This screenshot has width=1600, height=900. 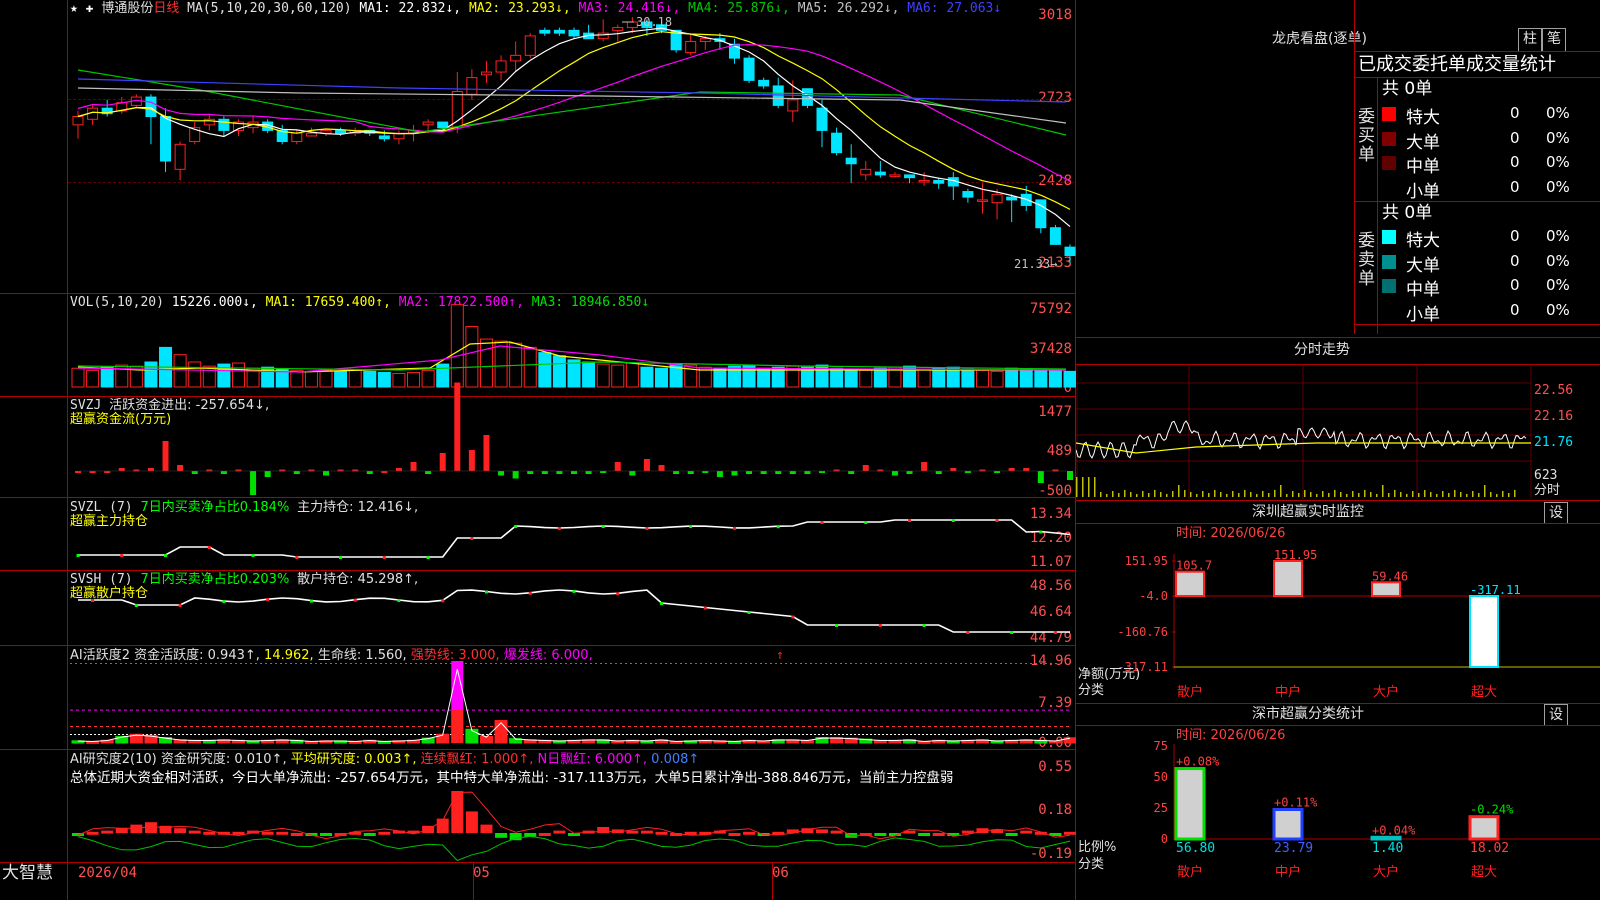 I want to click on cls-value-label: 23.79, so click(x=1293, y=848).